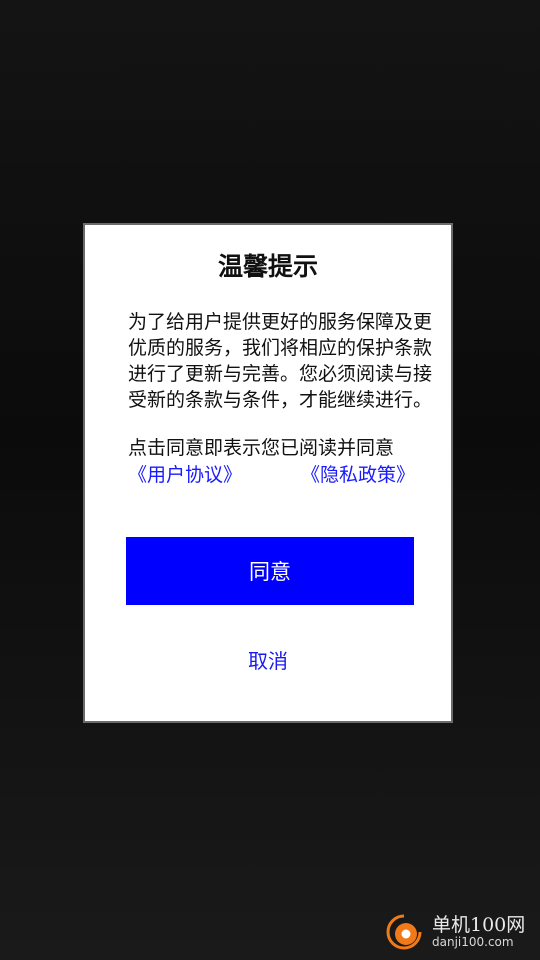  Describe the element at coordinates (185, 475) in the screenshot. I see `user-agreement-link: 《用户协议》` at that location.